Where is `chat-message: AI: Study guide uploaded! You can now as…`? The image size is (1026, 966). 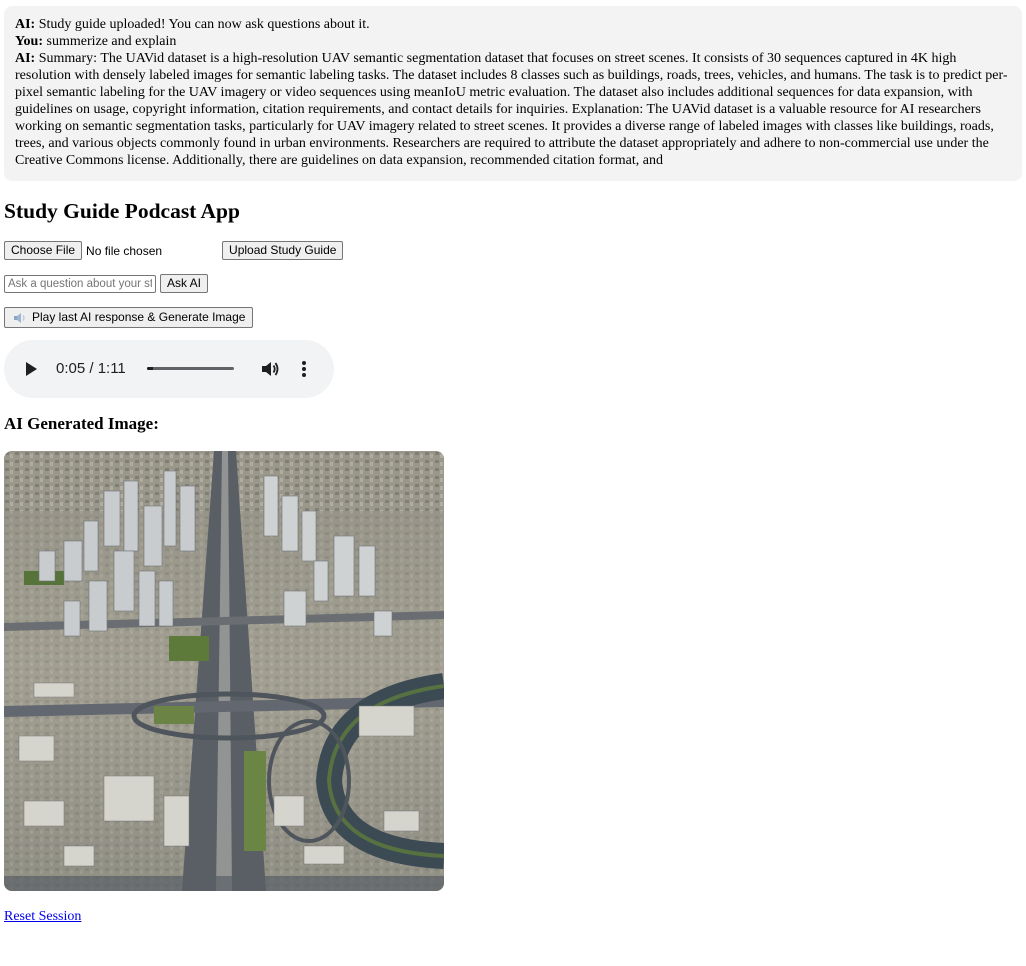 chat-message: AI: Study guide uploaded! You can now as… is located at coordinates (513, 24).